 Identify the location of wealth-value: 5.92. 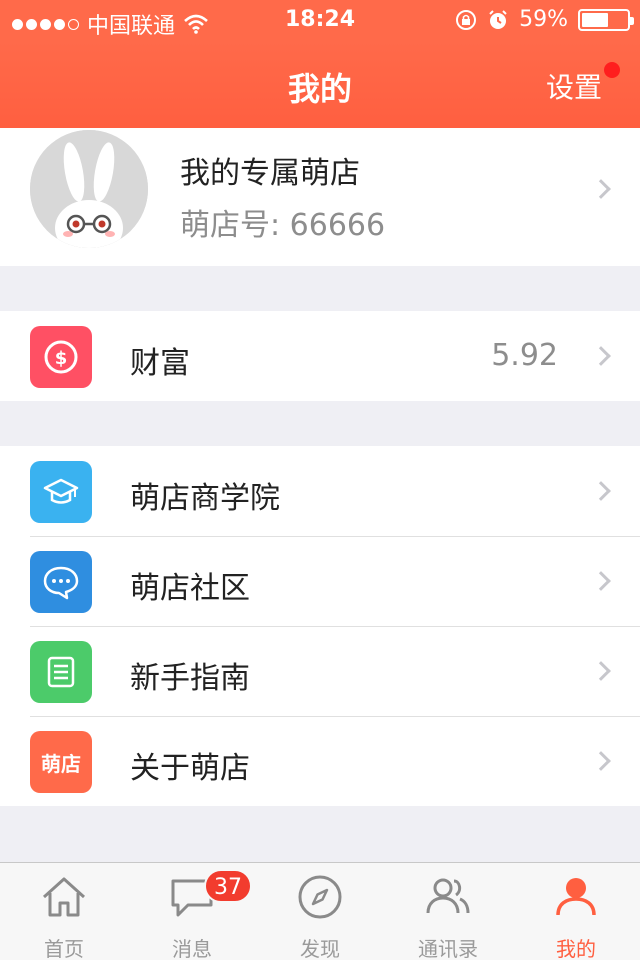
(524, 355).